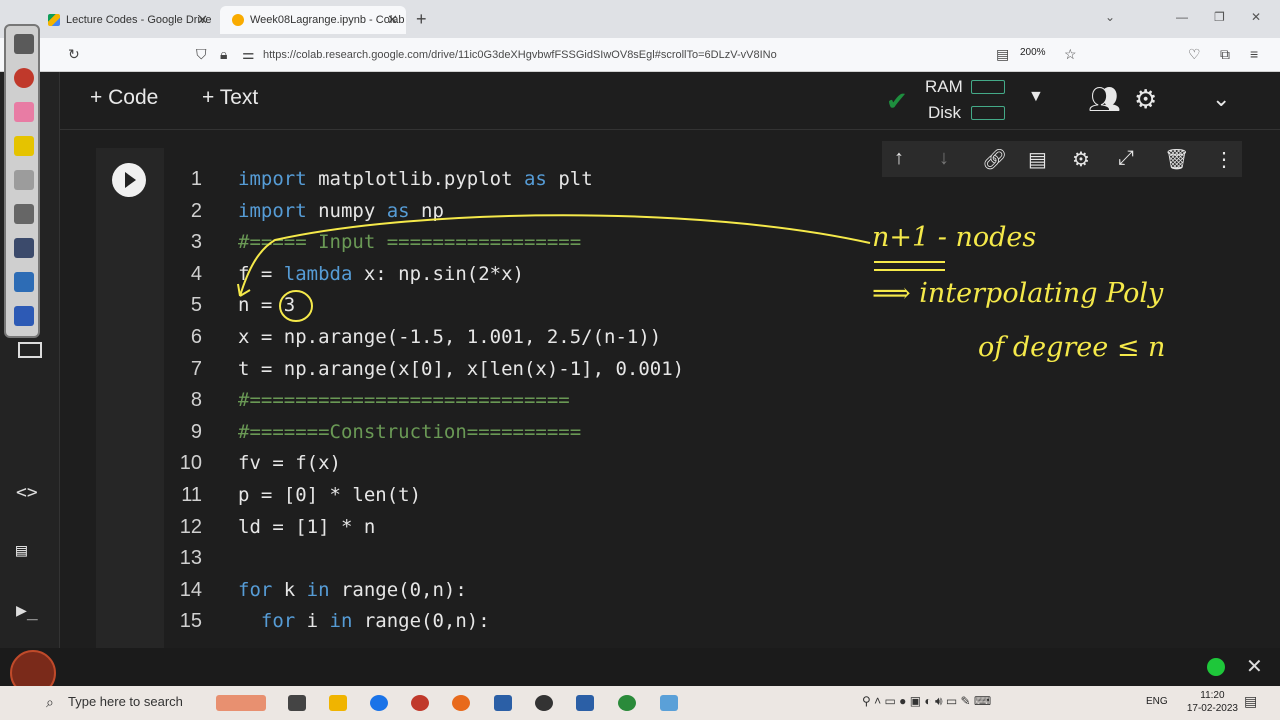 The image size is (1280, 720). I want to click on pencil-tool-icon, so click(24, 44).